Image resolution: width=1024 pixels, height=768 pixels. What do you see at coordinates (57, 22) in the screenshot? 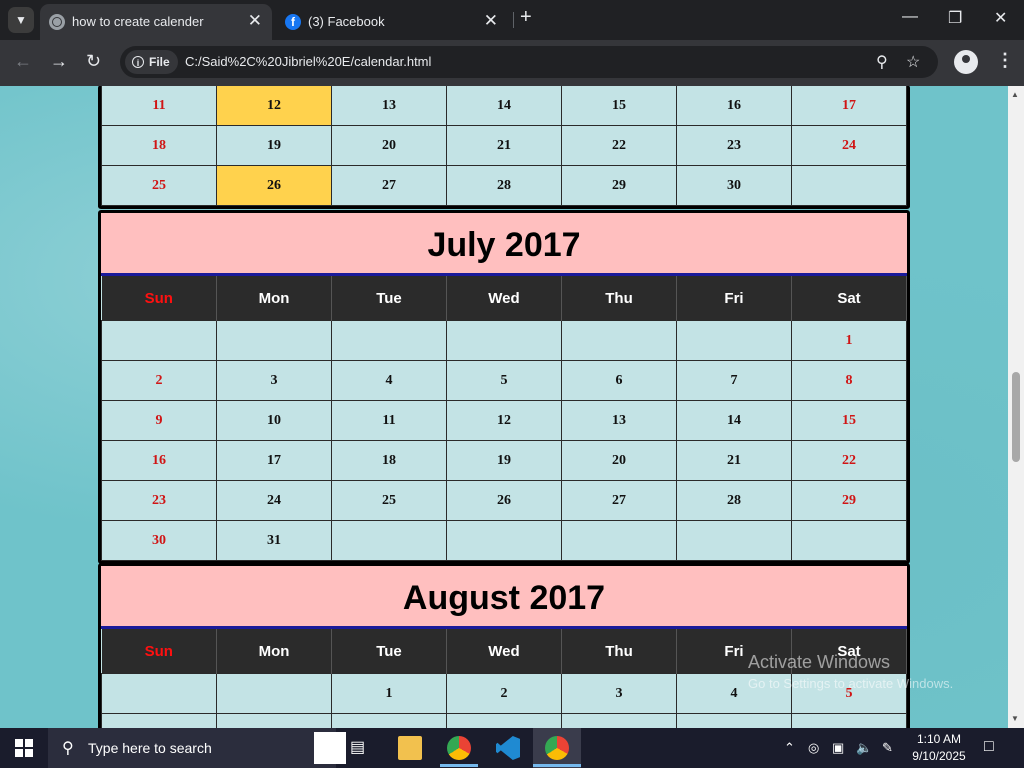
I see `globe-icon` at bounding box center [57, 22].